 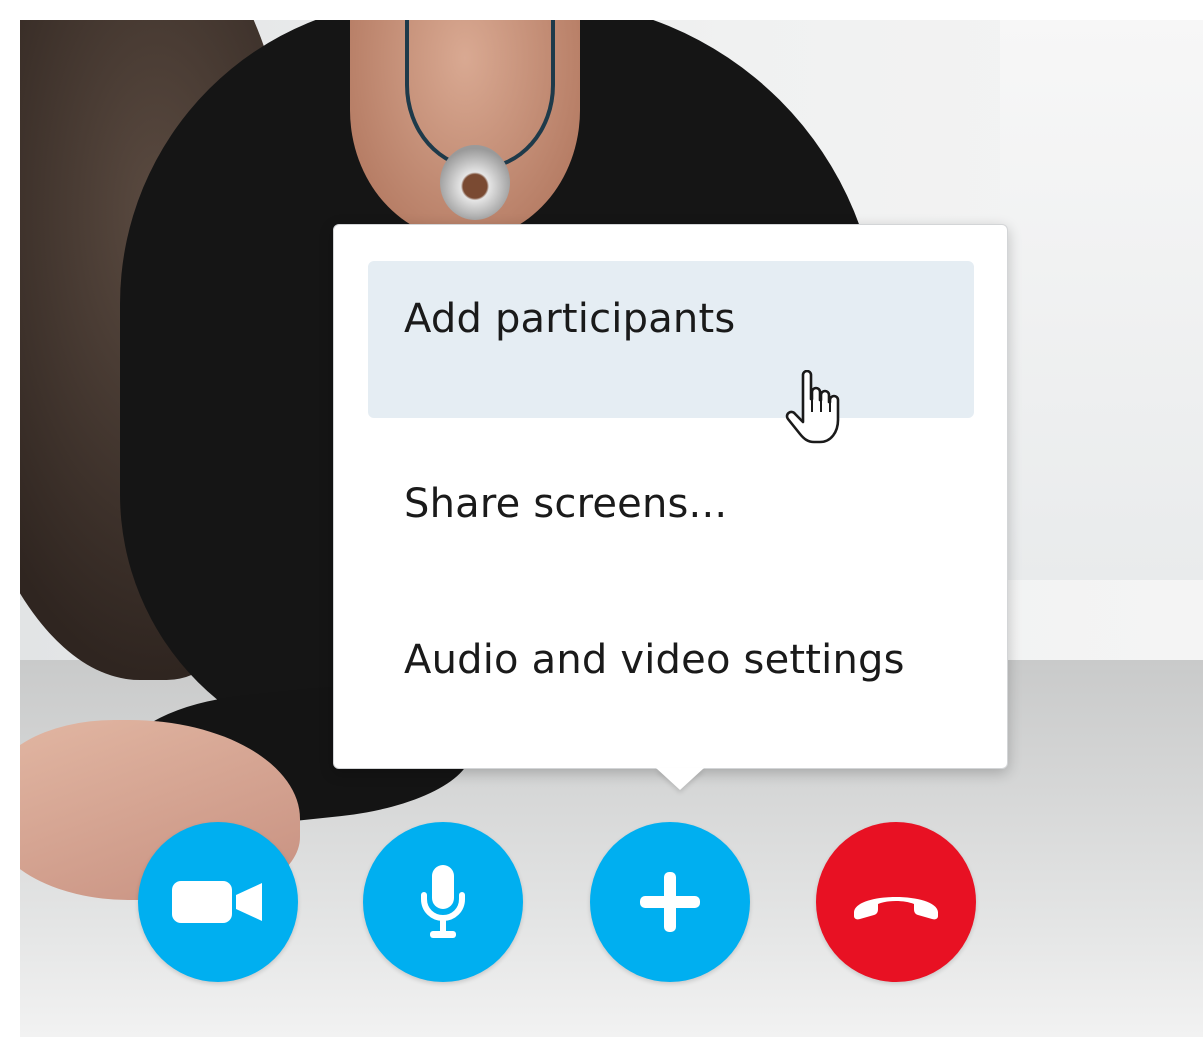 I want to click on microphone-icon, so click(x=443, y=901).